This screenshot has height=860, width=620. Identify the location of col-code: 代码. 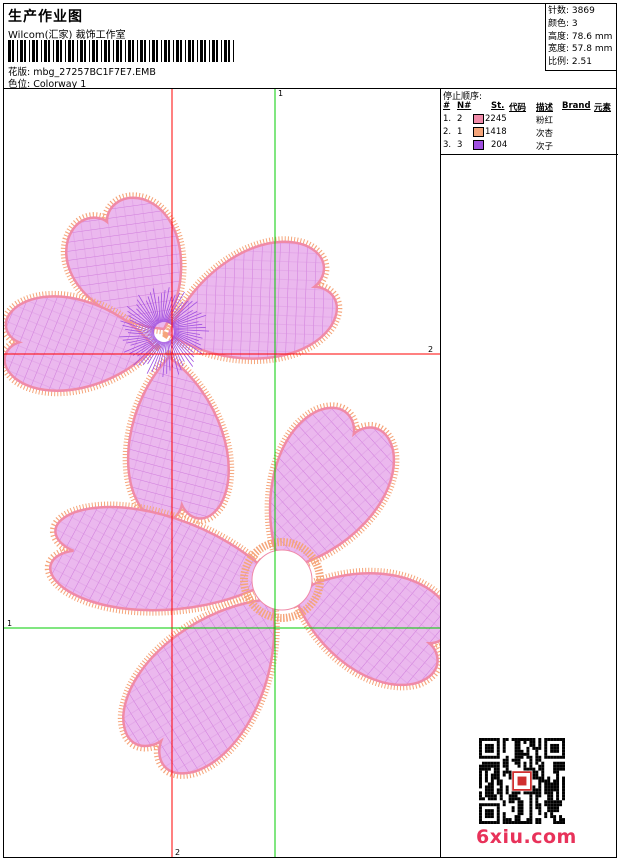
(518, 108).